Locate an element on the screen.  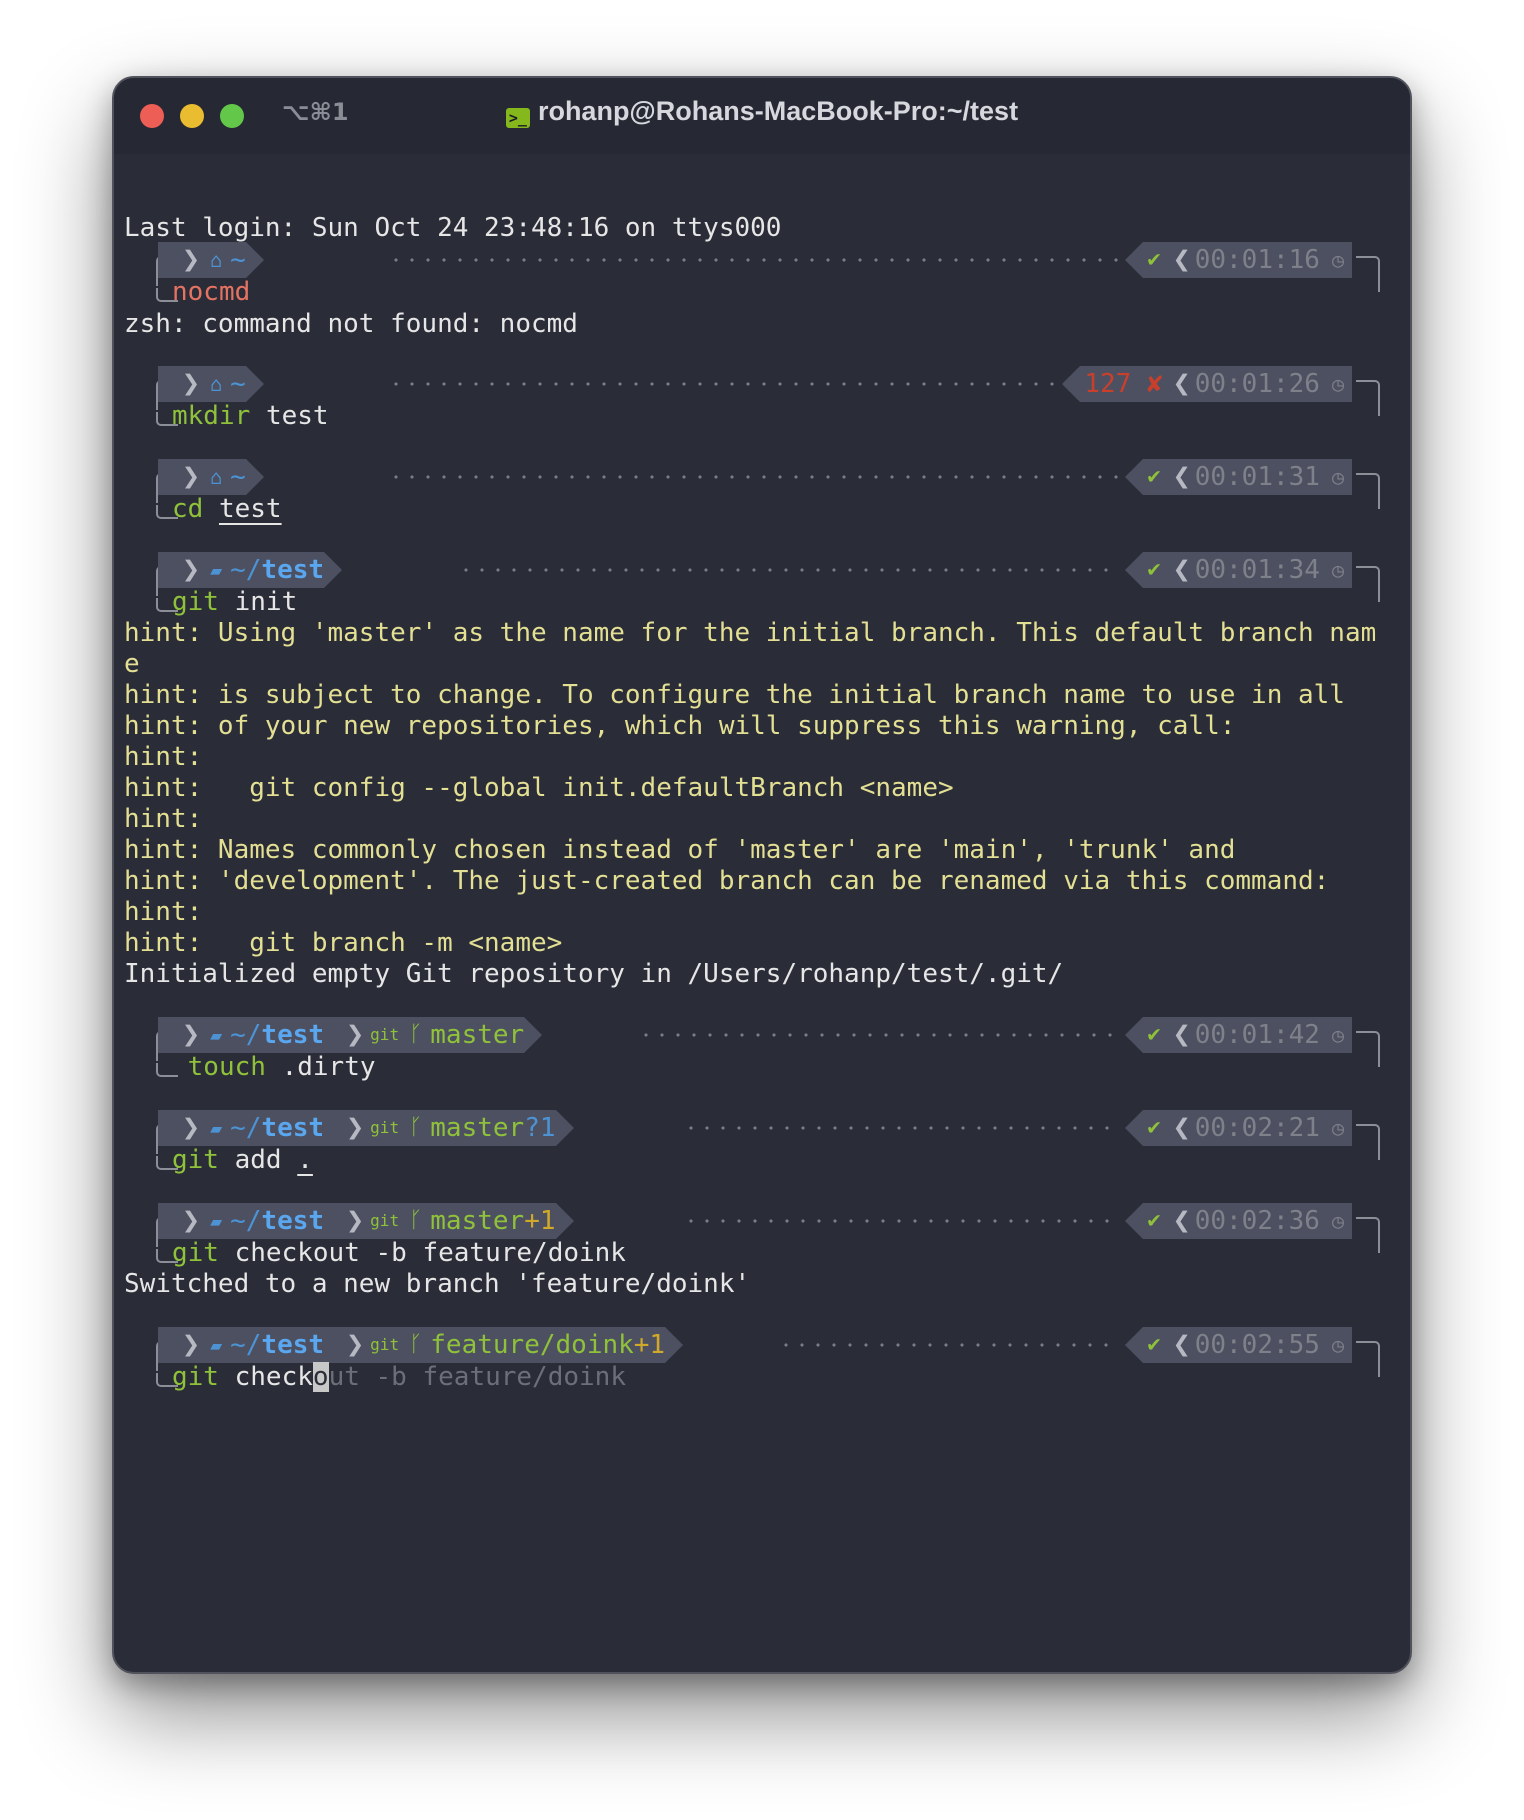
command-line: cd test is located at coordinates (227, 509).